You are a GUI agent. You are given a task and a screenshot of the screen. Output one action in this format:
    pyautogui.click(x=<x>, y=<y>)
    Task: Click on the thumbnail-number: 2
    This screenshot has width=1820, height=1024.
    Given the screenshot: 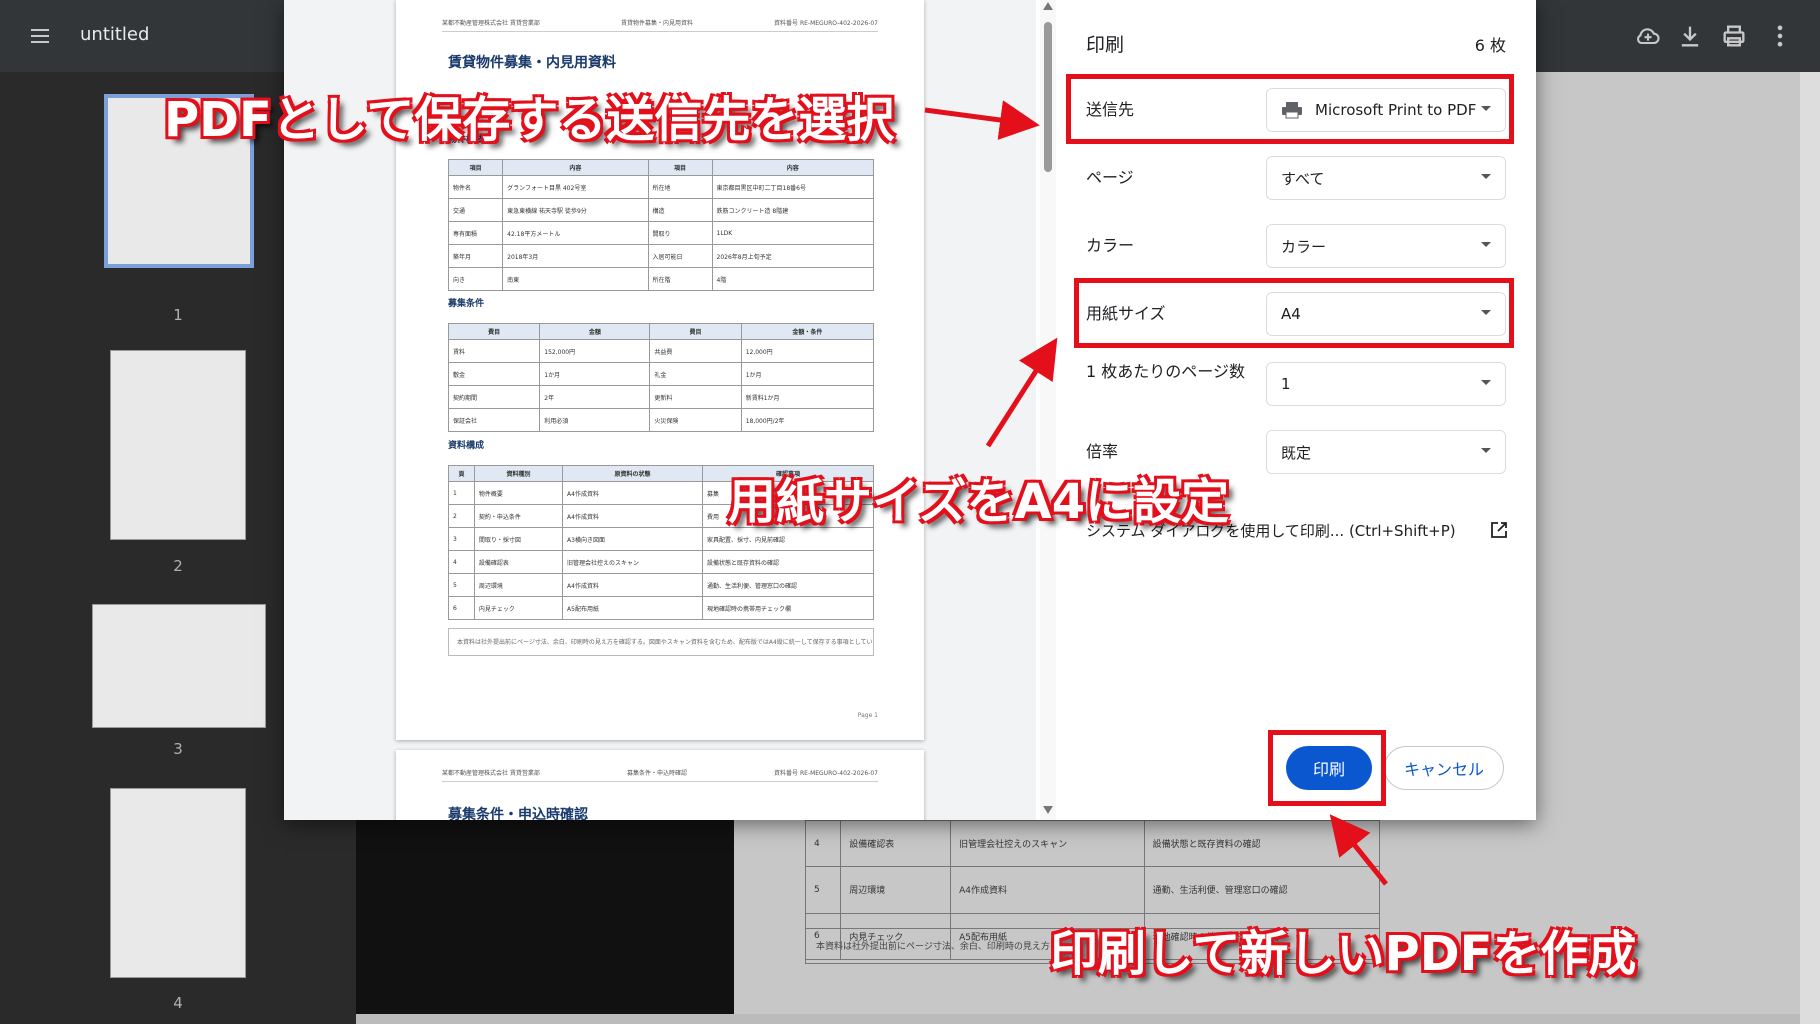 What is the action you would take?
    pyautogui.click(x=178, y=566)
    